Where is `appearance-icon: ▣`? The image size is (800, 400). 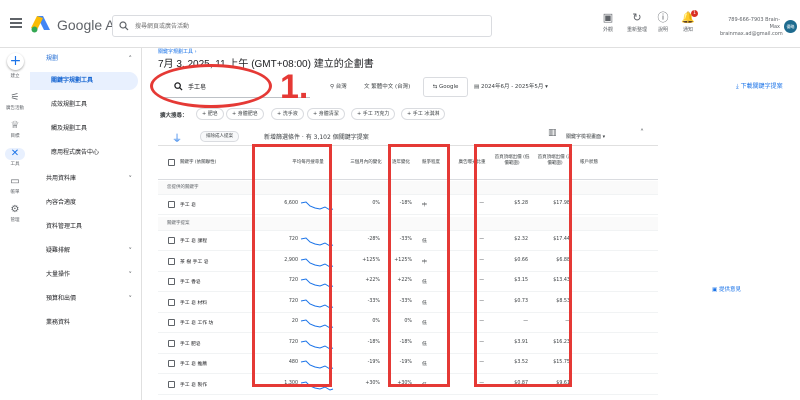
appearance-icon: ▣ is located at coordinates (608, 17).